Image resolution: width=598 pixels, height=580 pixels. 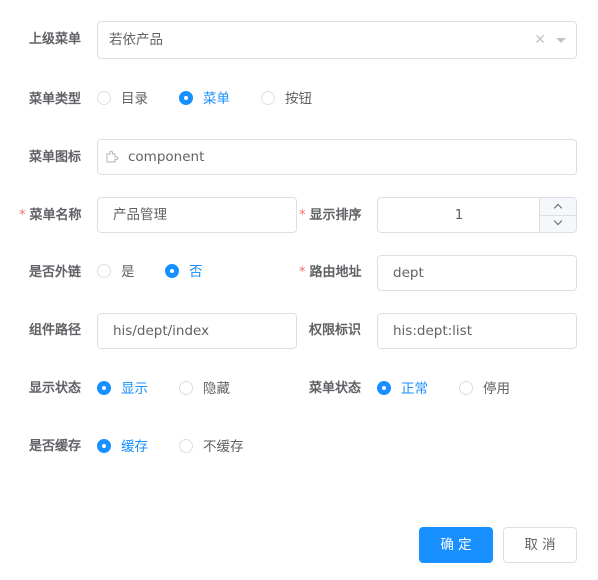 I want to click on permission-input: his:dept:list, so click(x=477, y=331).